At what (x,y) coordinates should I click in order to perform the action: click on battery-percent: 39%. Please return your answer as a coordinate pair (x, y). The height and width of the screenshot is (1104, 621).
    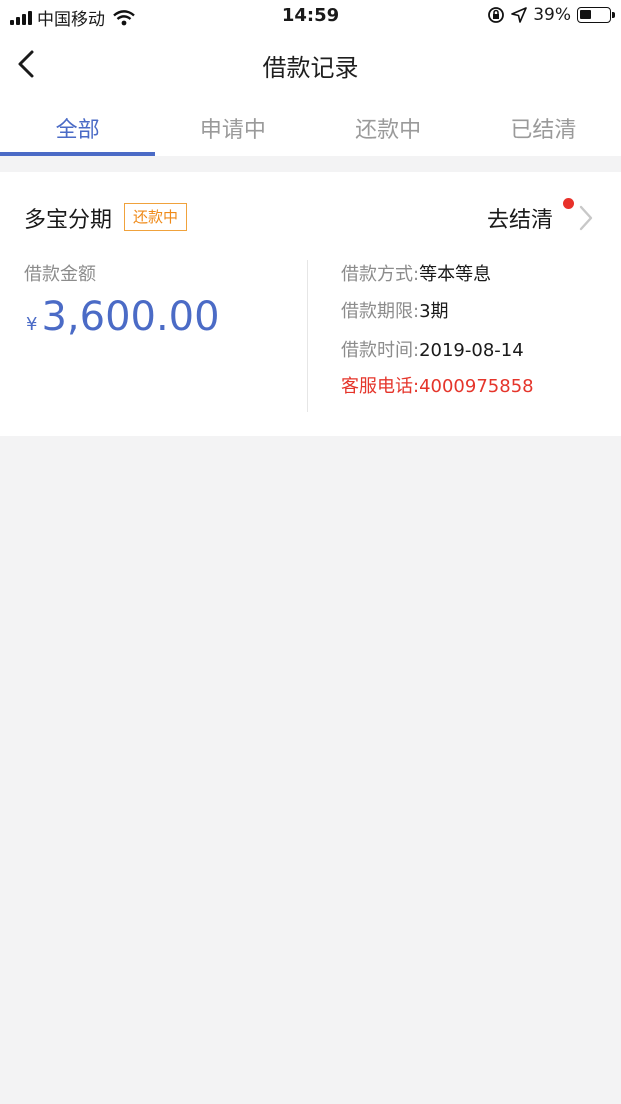
    Looking at the image, I should click on (552, 15).